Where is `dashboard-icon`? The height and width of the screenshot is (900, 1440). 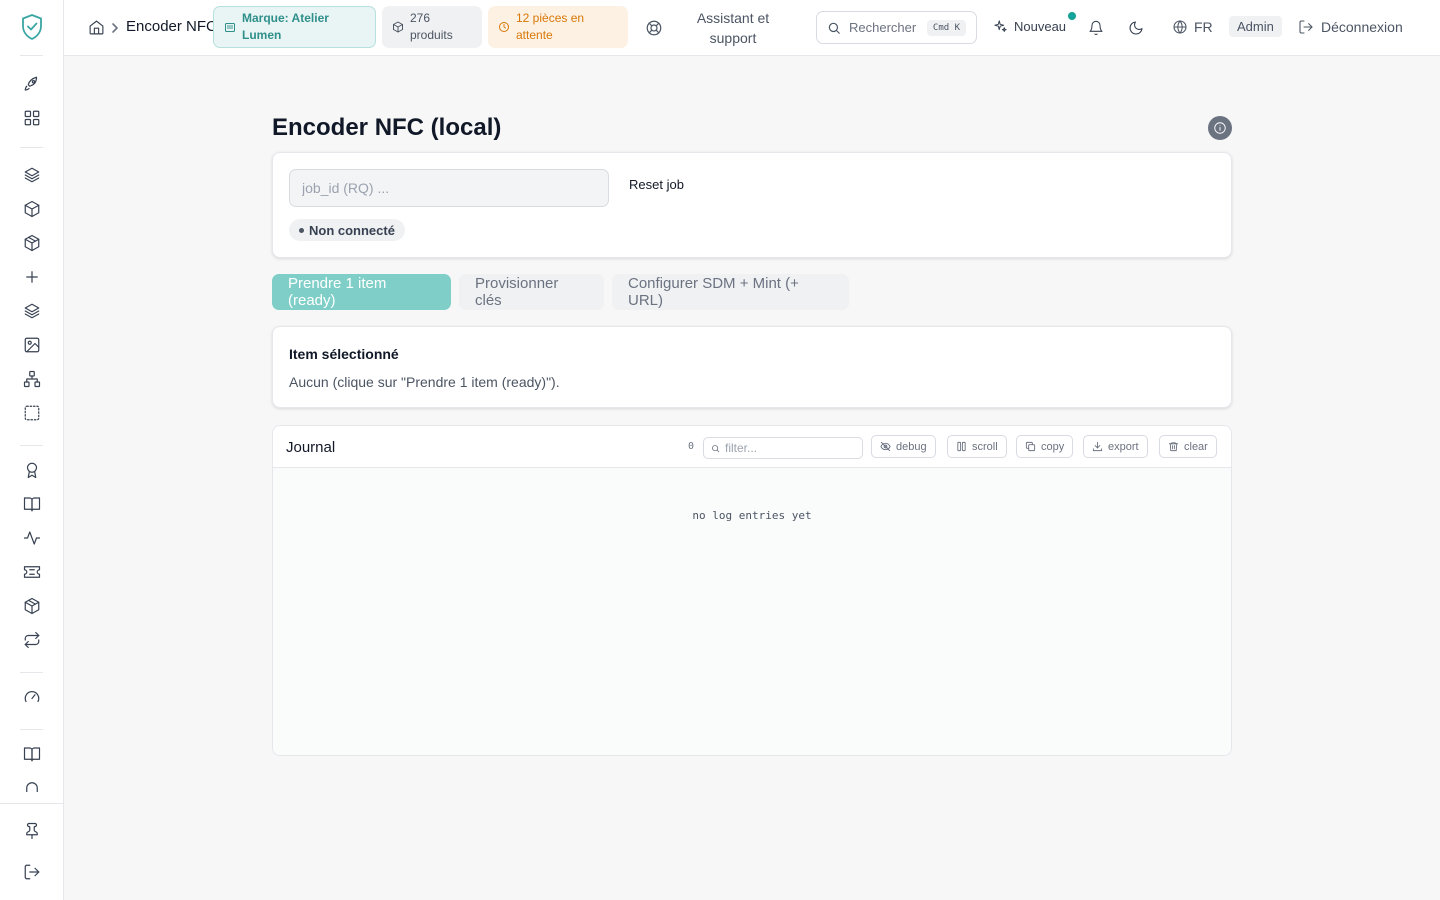
dashboard-icon is located at coordinates (32, 118).